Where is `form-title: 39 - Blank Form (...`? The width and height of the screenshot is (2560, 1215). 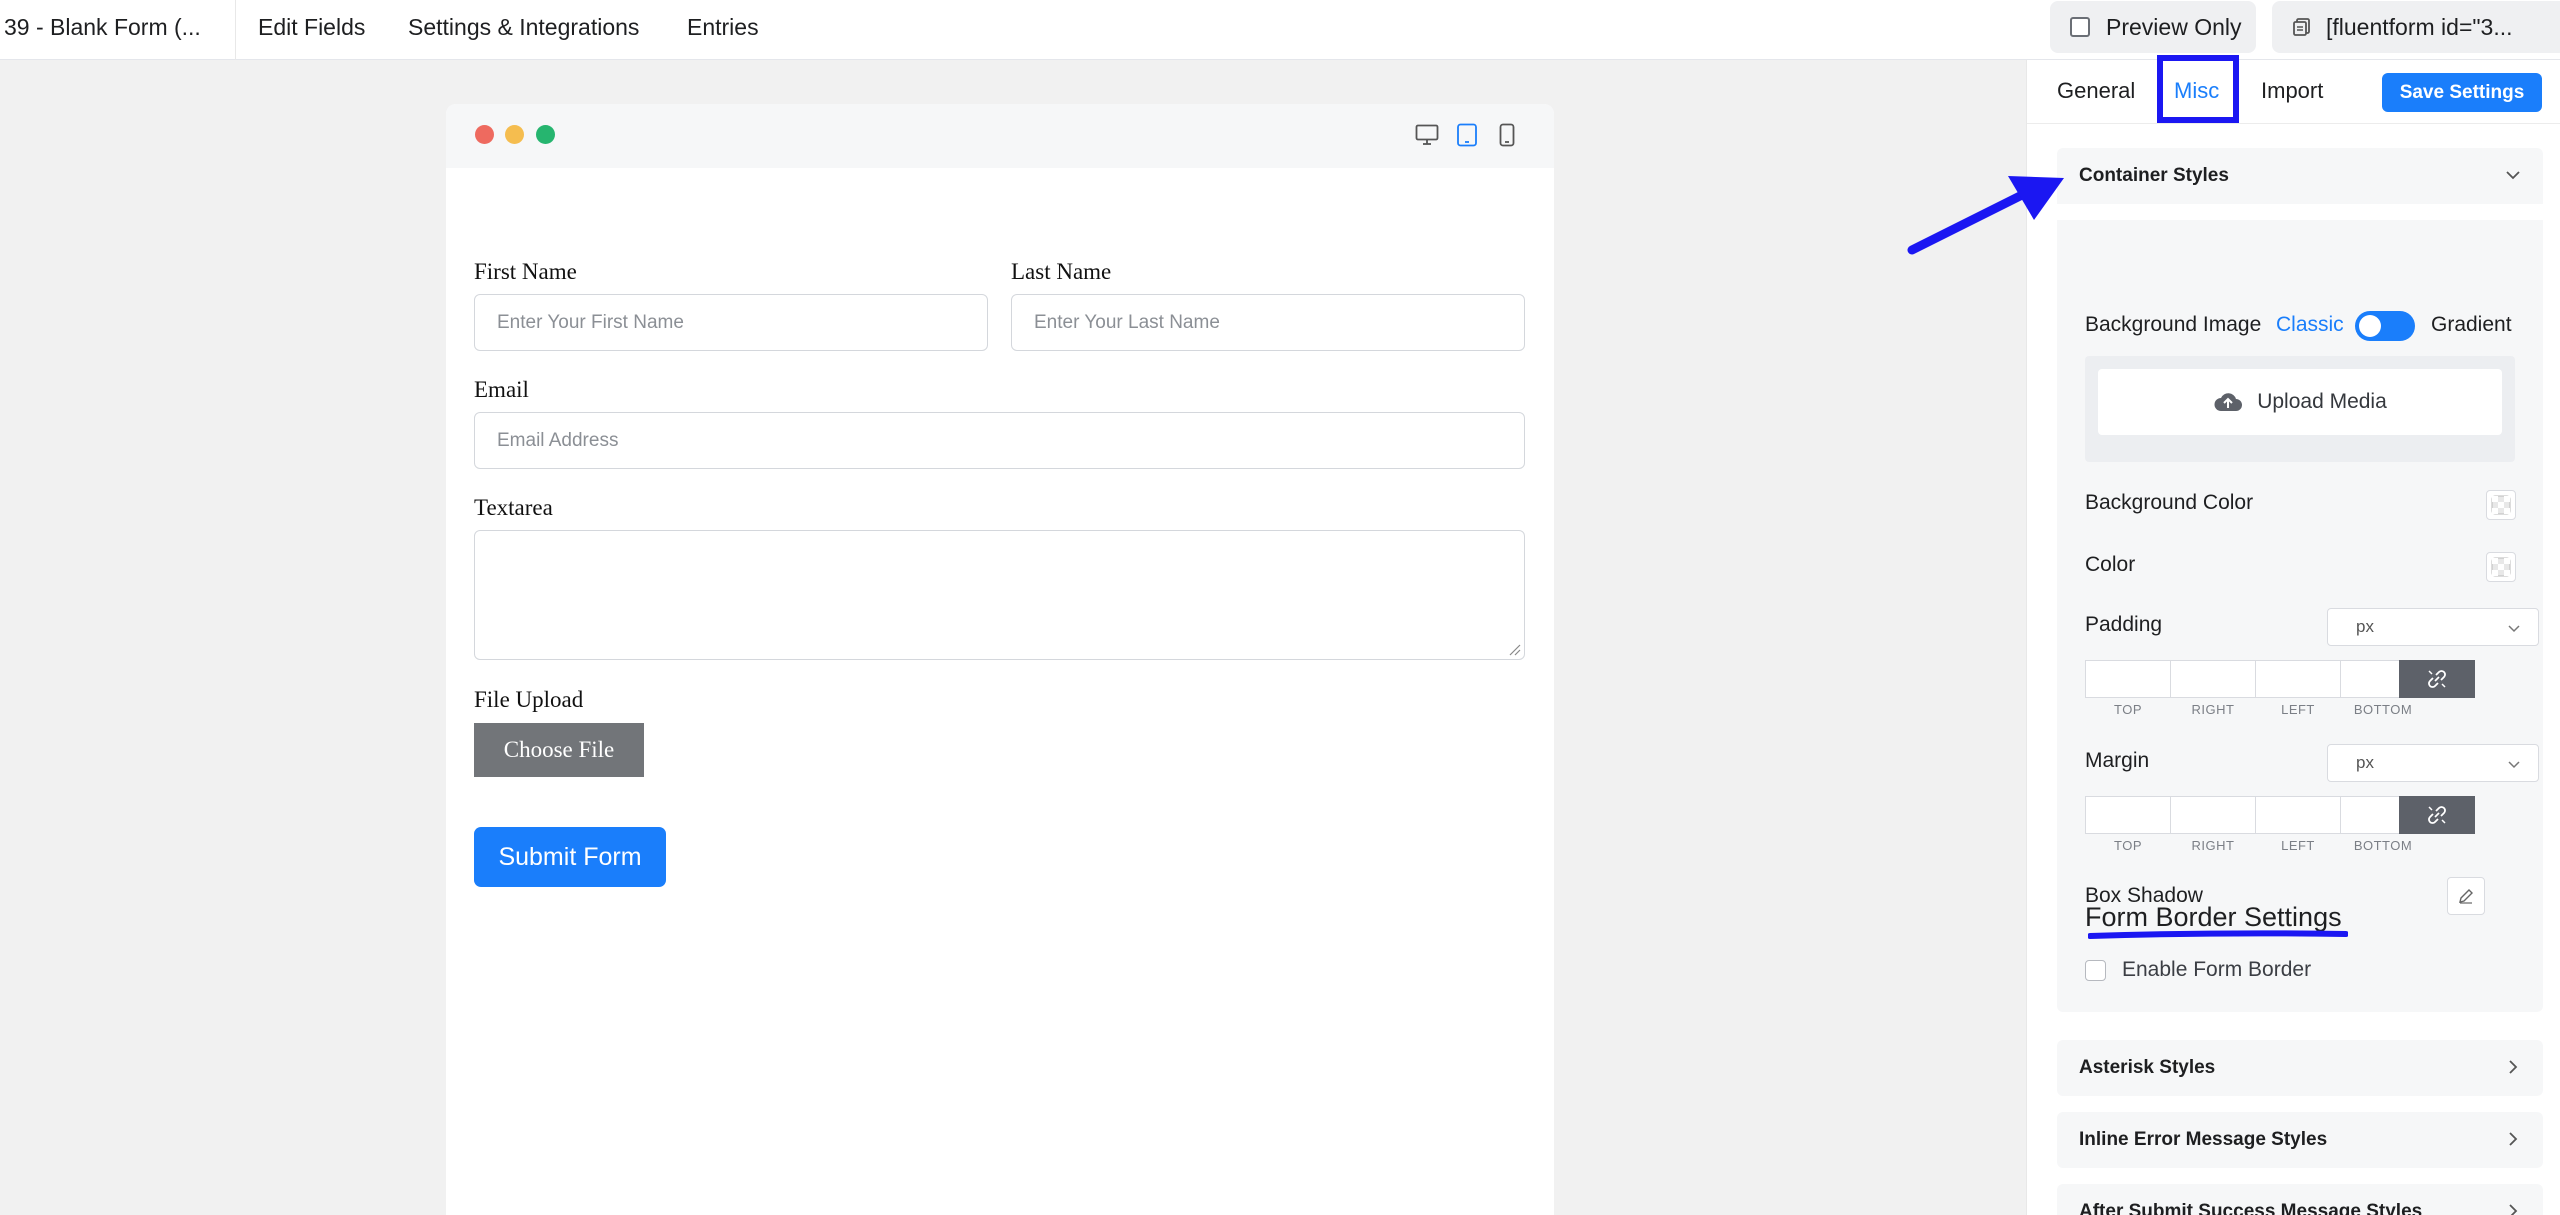
form-title: 39 - Blank Form (... is located at coordinates (102, 27).